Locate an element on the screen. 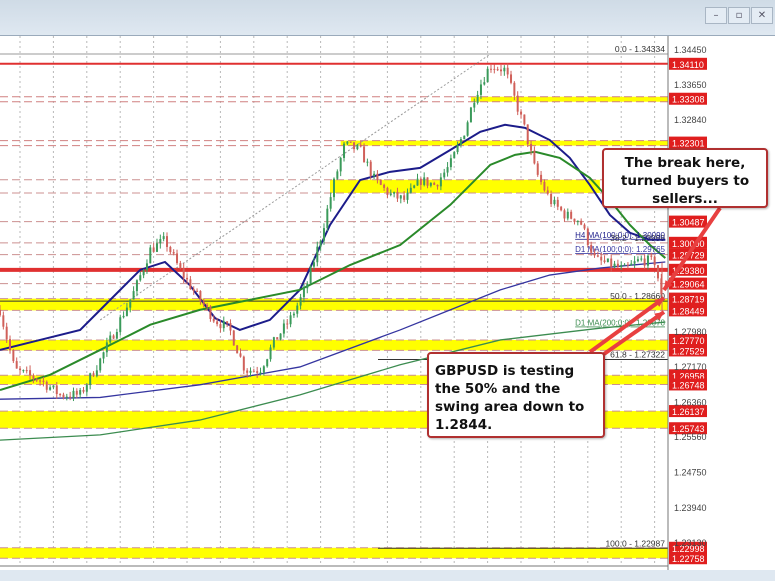  price-tick: 1.24750 is located at coordinates (690, 472).